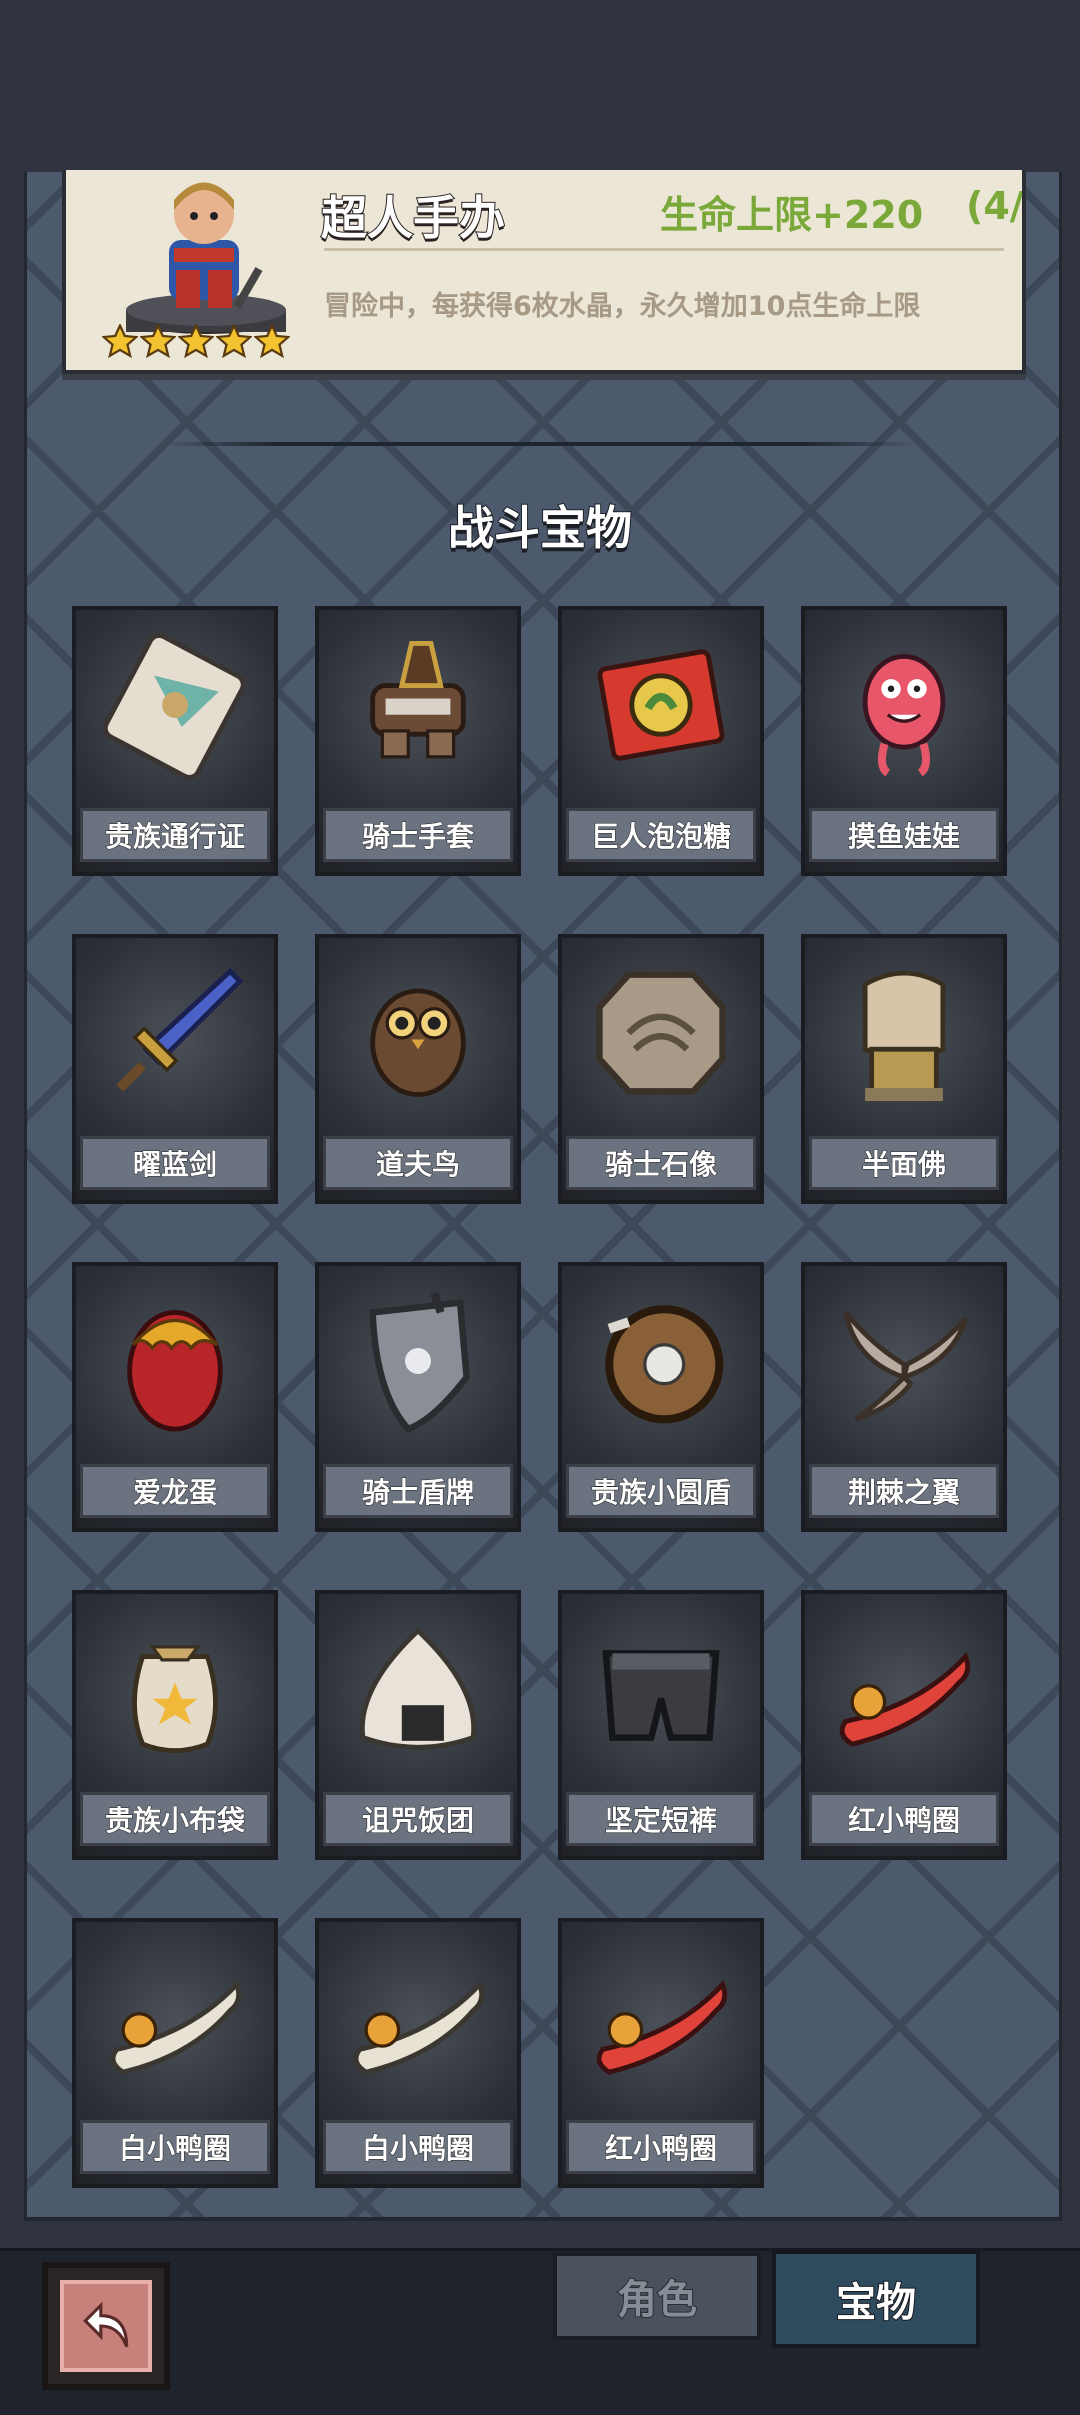 The image size is (1080, 2415). I want to click on treasure-name: 摸鱼娃娃, so click(904, 835).